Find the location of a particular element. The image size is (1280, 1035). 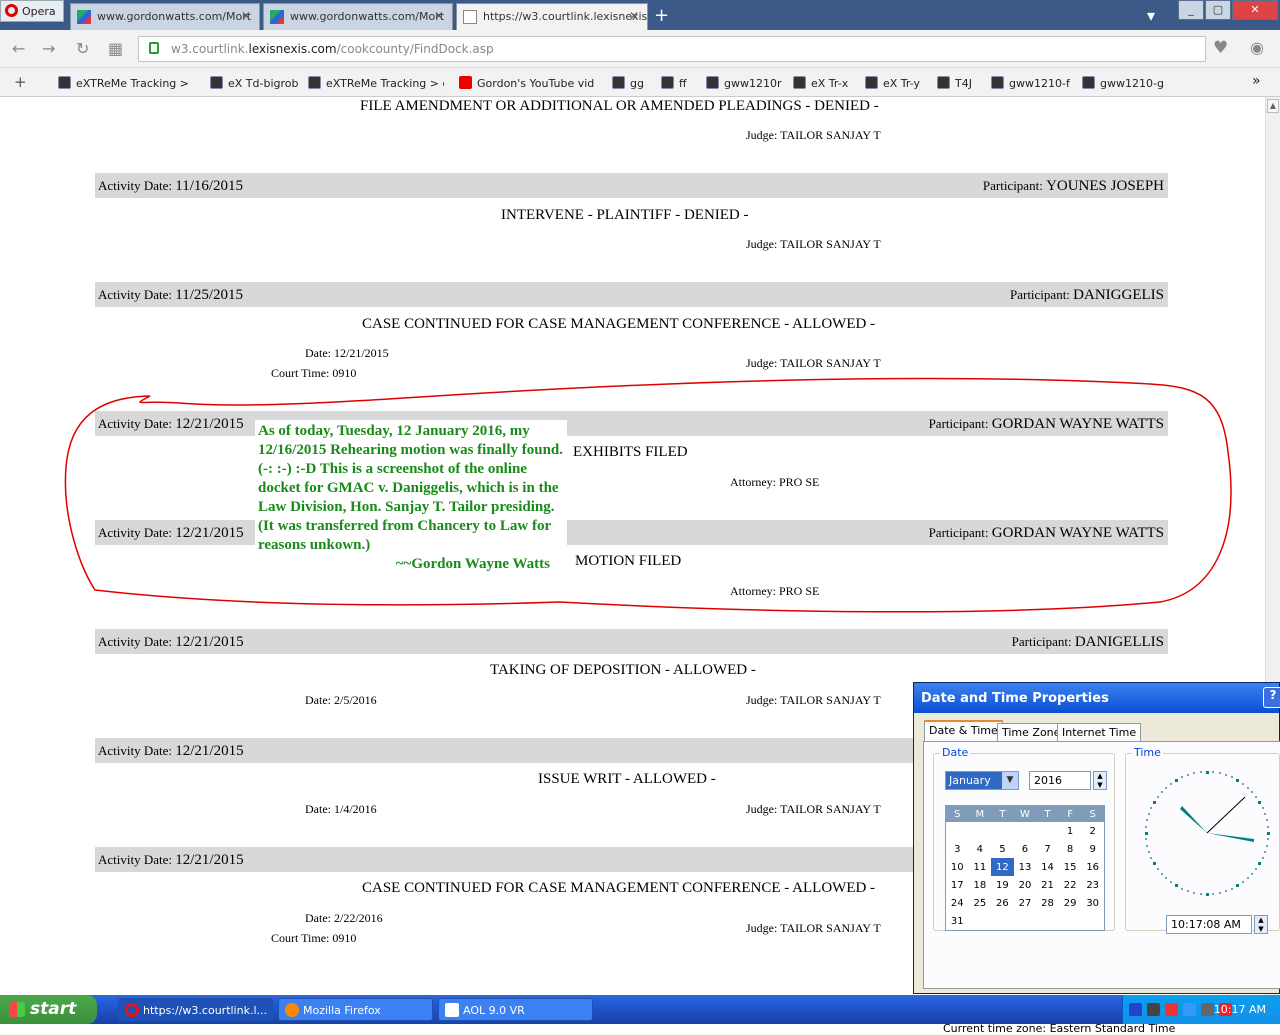

forward-arrow-icon: → is located at coordinates (48, 48).